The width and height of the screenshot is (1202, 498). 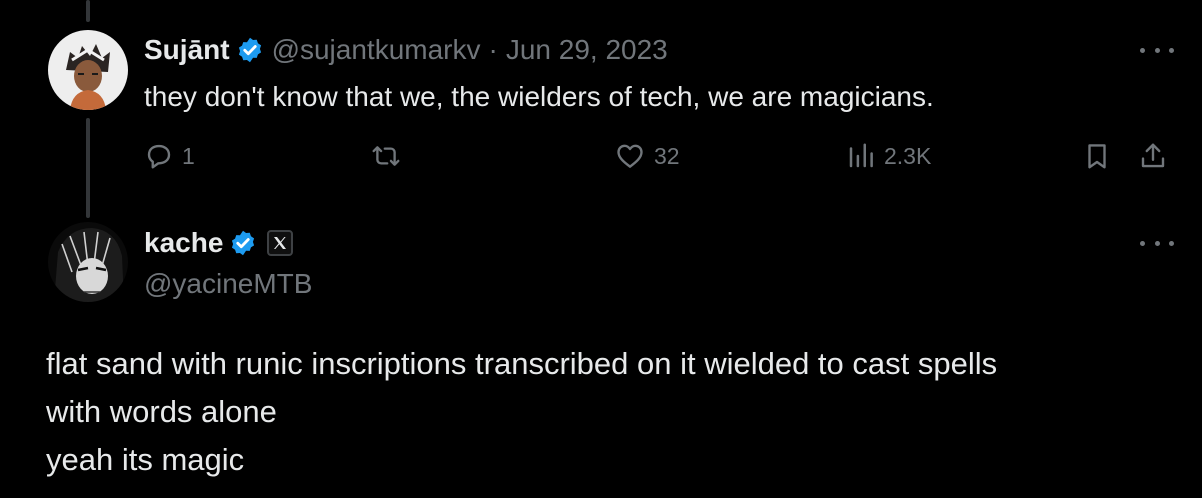 I want to click on reply-header: Sujānt @sujantkumarkv · Jun 29, 2023, so click(x=406, y=50).